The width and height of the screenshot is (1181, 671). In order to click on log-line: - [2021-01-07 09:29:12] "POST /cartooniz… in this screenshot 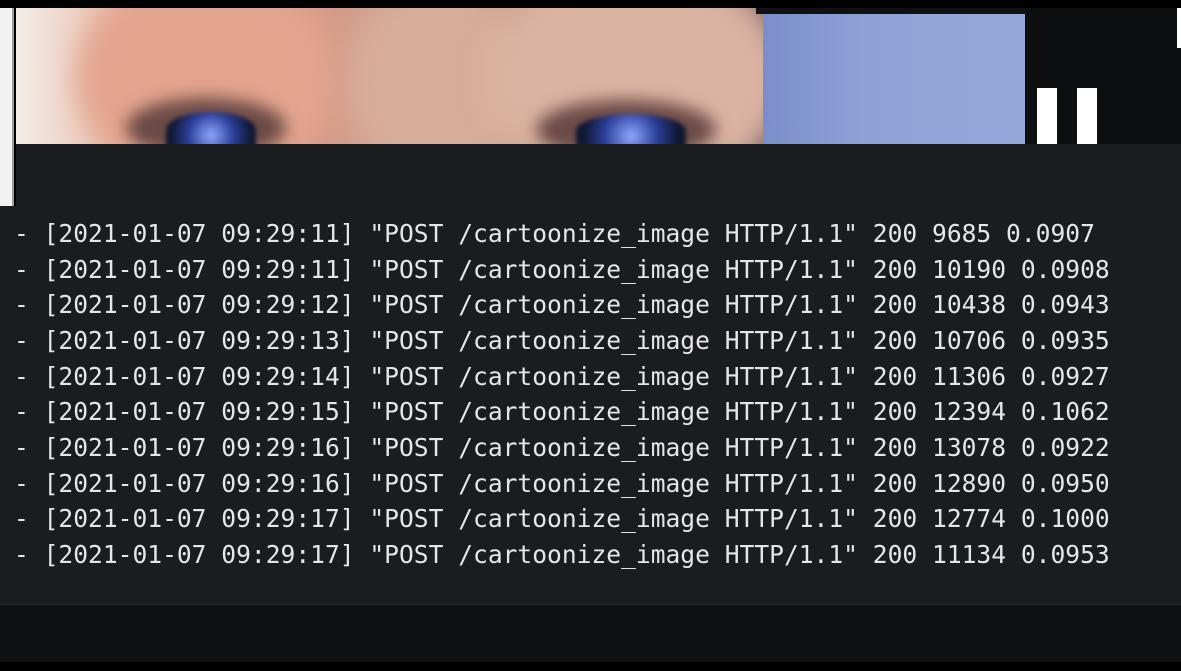, I will do `click(562, 304)`.